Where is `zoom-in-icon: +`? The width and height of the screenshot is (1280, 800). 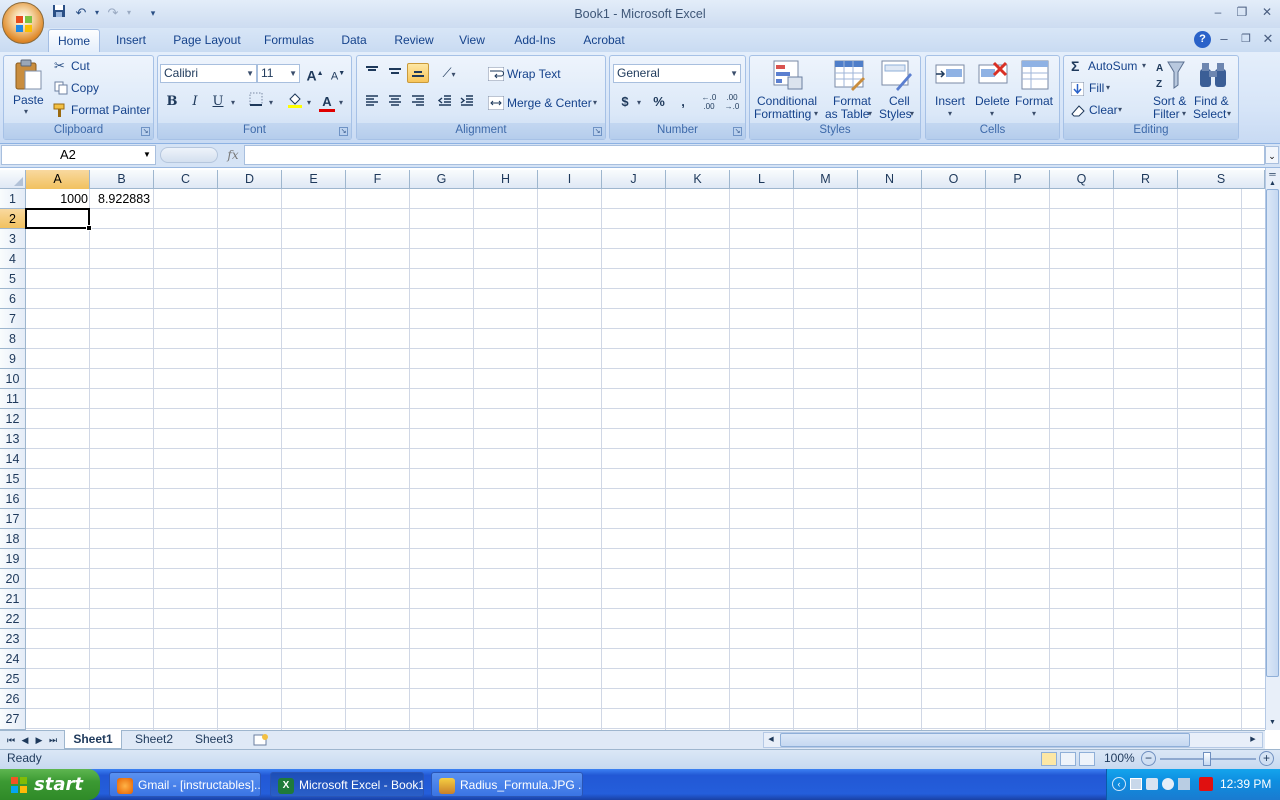
zoom-in-icon: + is located at coordinates (1266, 758).